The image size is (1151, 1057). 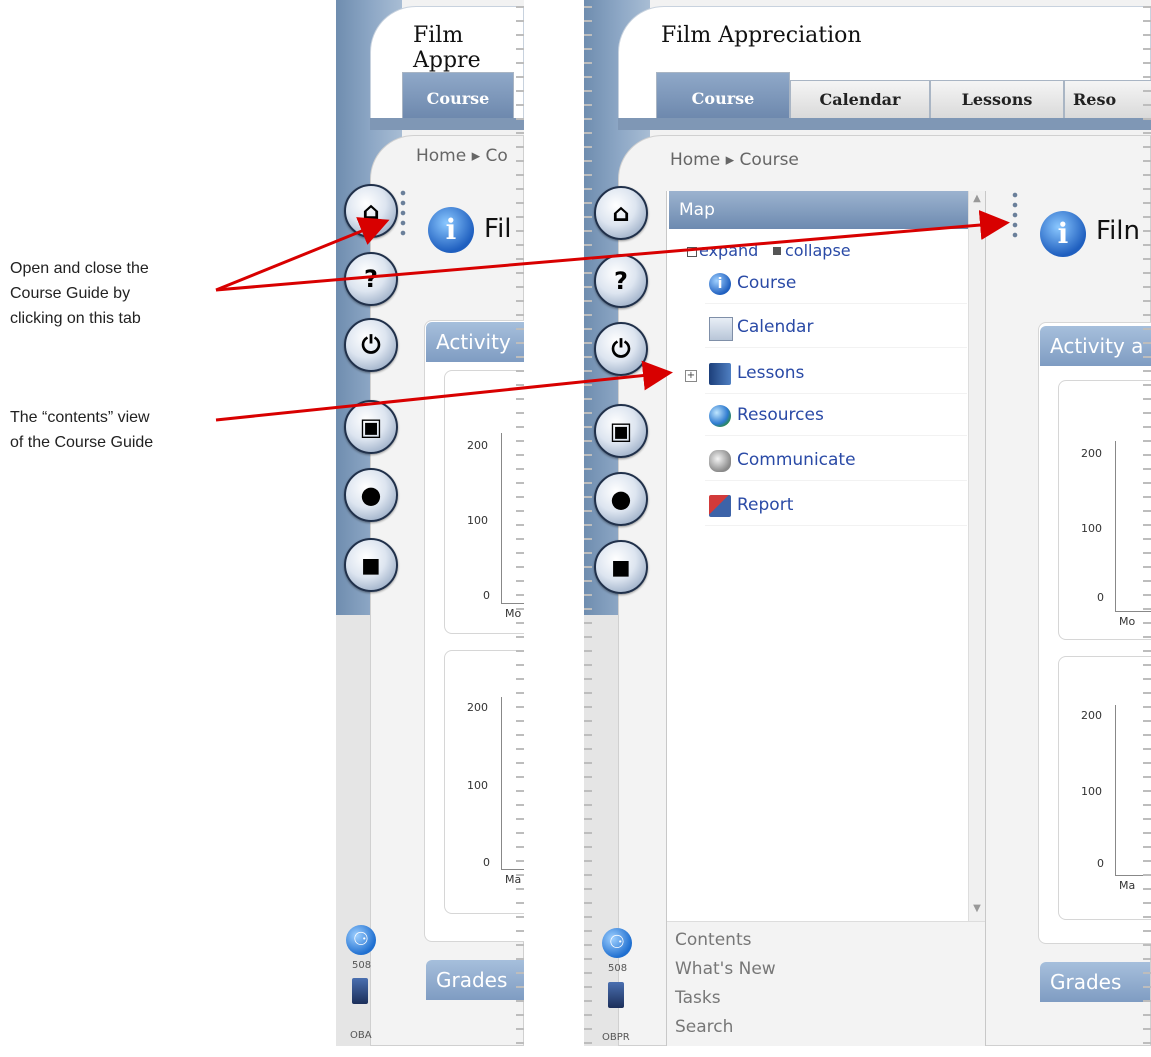 I want to click on arrow-to-contents-view, so click(x=444, y=391).